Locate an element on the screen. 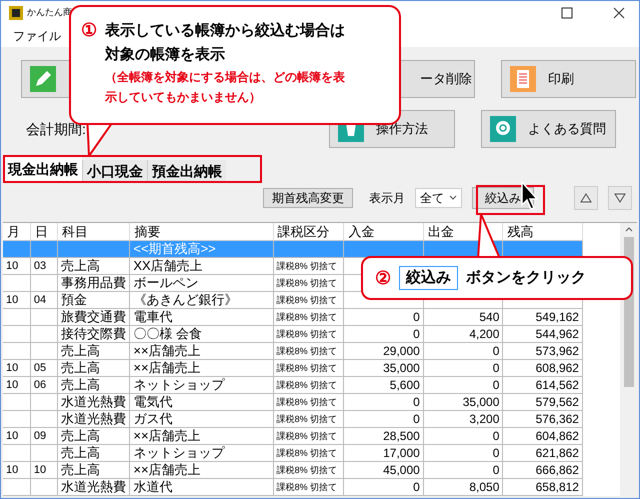 Image resolution: width=640 pixels, height=499 pixels. table-cell: 電気代 is located at coordinates (152, 401).